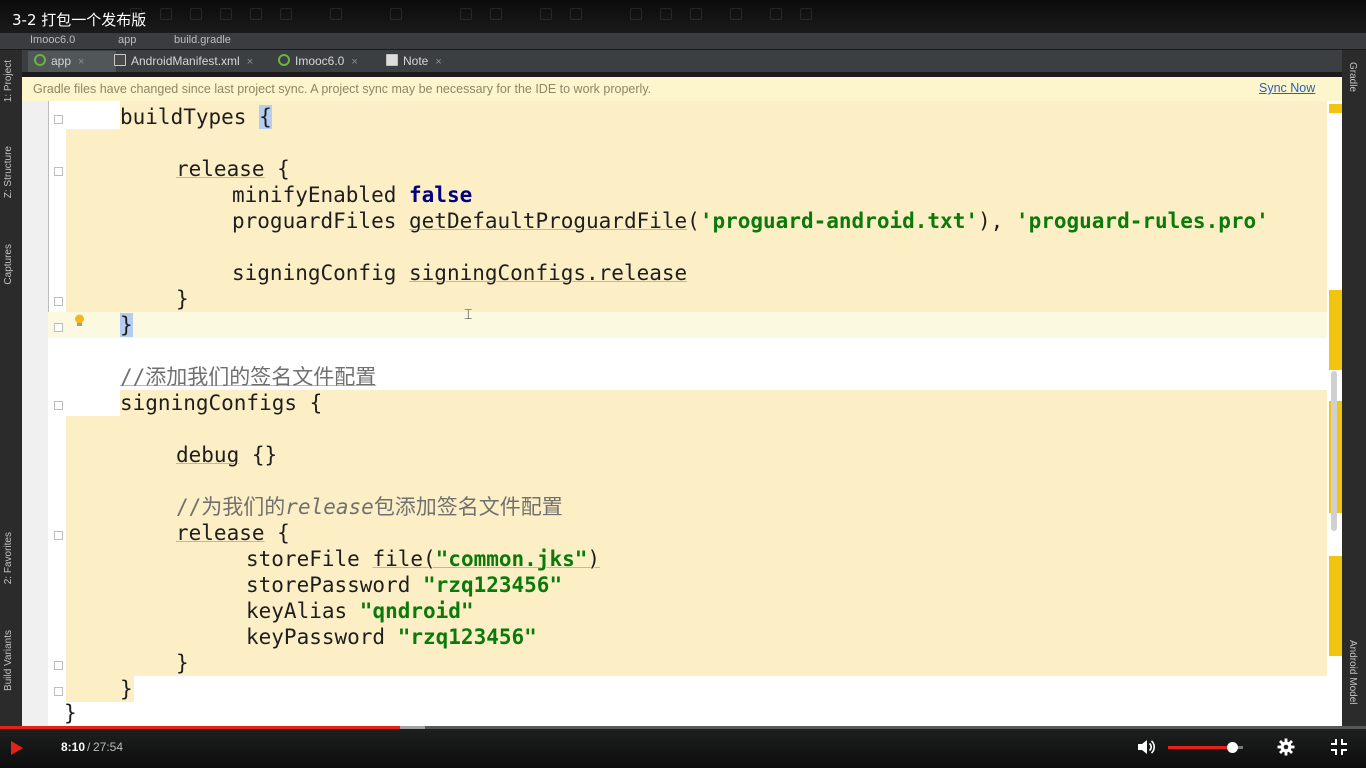 The image size is (1366, 768). I want to click on code-line: signingConfig signingConfigs.release, so click(460, 273).